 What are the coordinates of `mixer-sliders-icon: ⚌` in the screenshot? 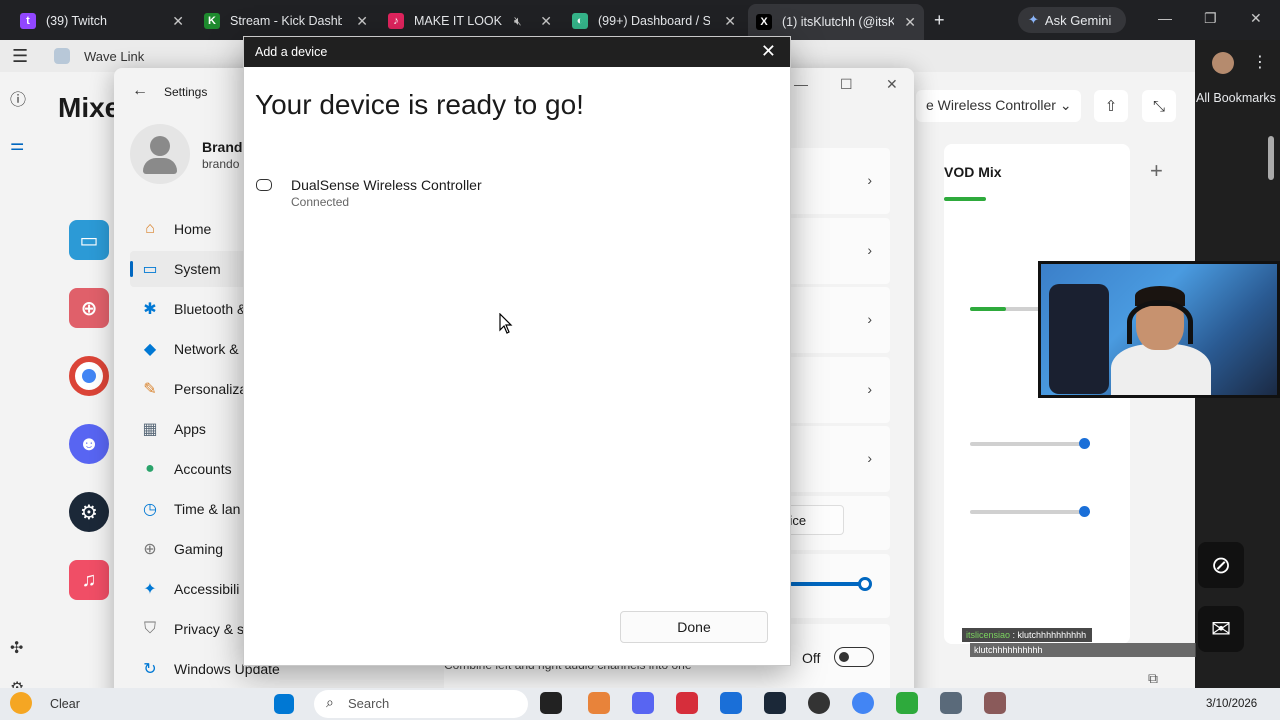 It's located at (17, 145).